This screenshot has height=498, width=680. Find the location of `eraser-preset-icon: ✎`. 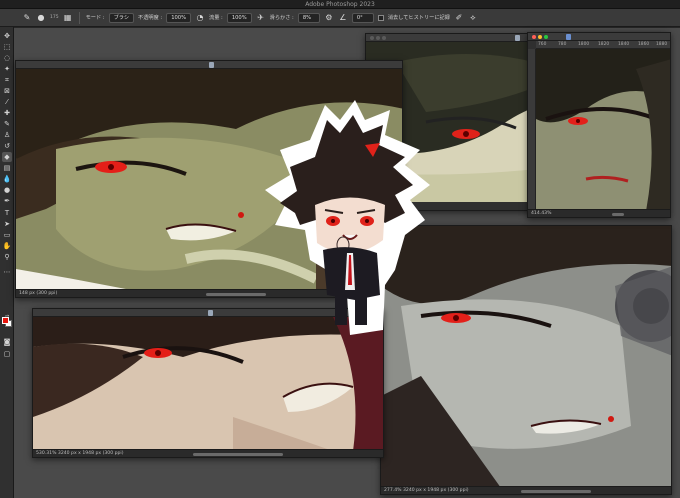

eraser-preset-icon: ✎ is located at coordinates (27, 18).